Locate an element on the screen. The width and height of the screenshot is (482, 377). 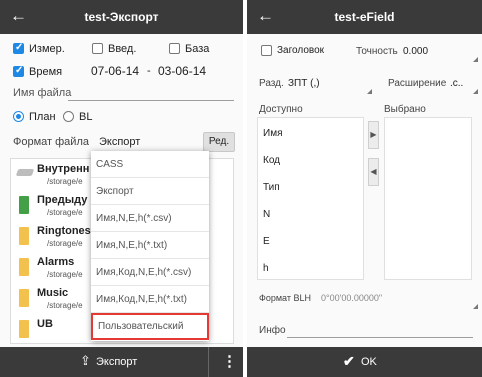
blh-format-label: Формат BLH is located at coordinates (285, 298).